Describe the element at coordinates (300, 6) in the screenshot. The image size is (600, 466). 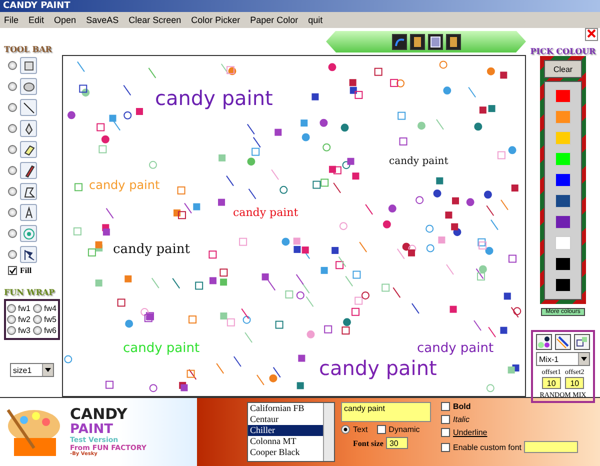
I see `window-title: CANDY PAINT` at that location.